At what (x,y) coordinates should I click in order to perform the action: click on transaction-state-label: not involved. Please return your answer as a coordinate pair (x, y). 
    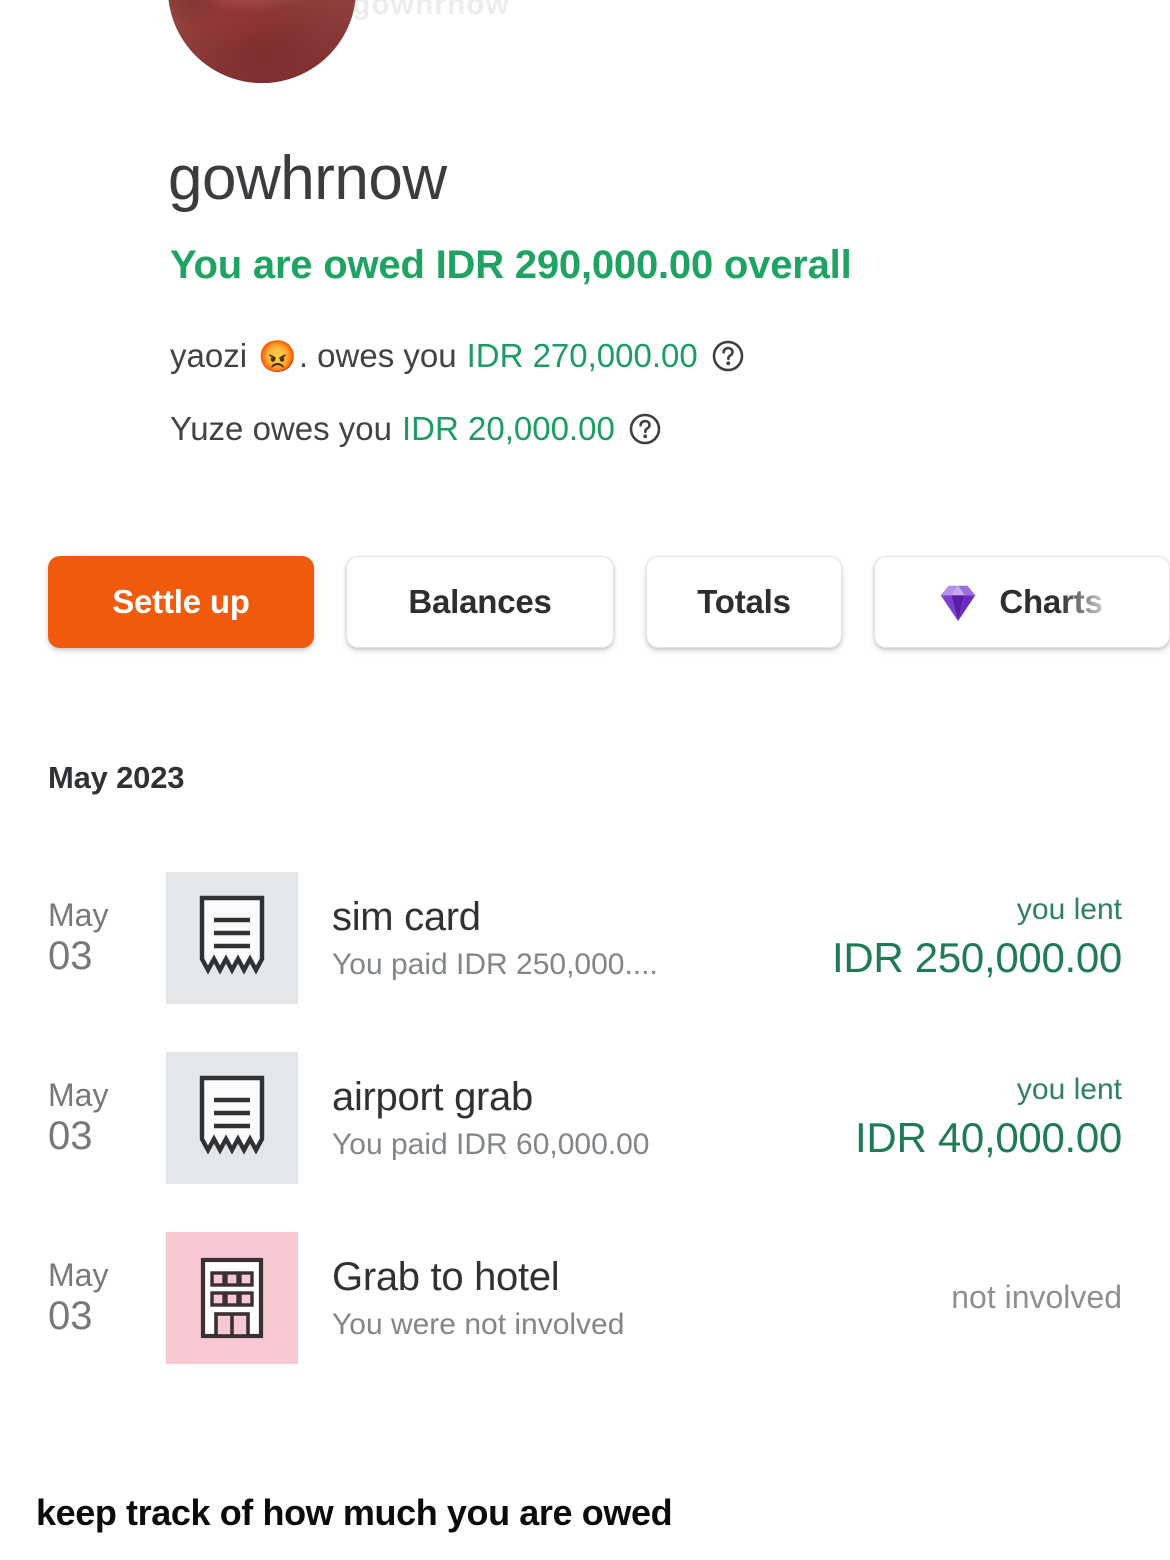
    Looking at the image, I should click on (1036, 1297).